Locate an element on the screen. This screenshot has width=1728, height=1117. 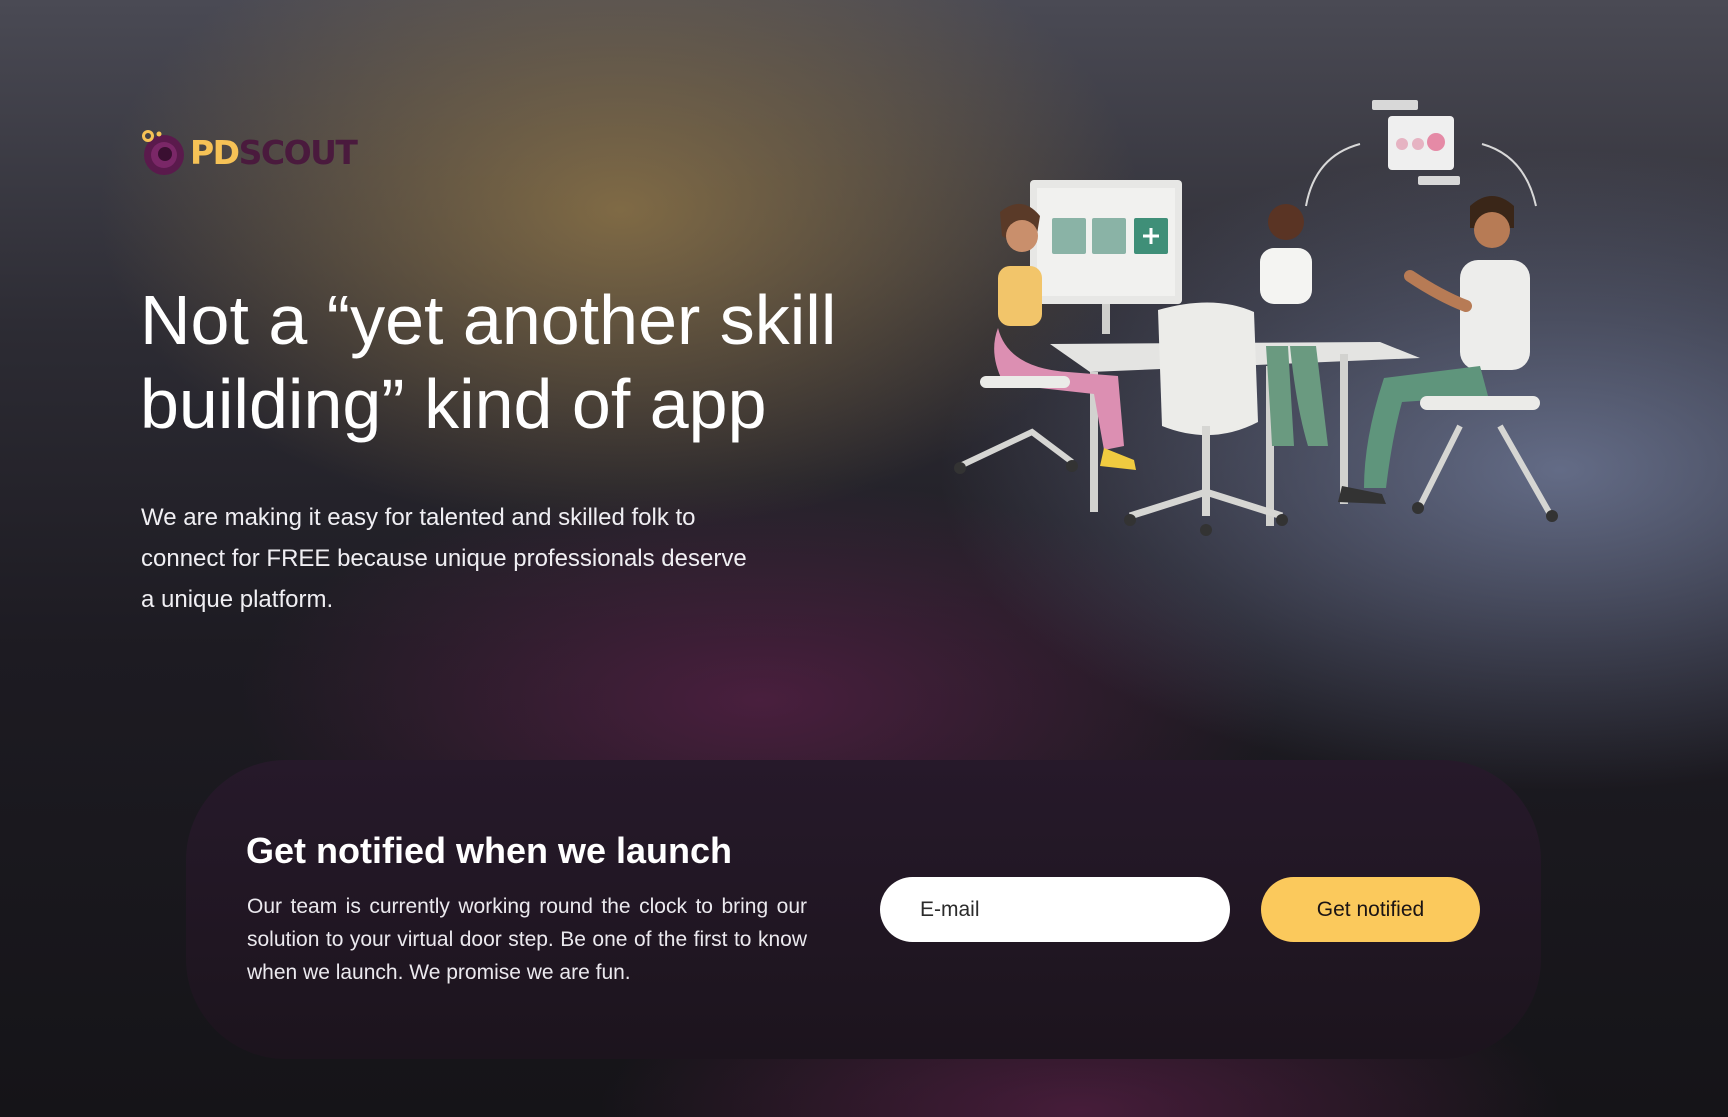
person-center-icon is located at coordinates (1294, 325).